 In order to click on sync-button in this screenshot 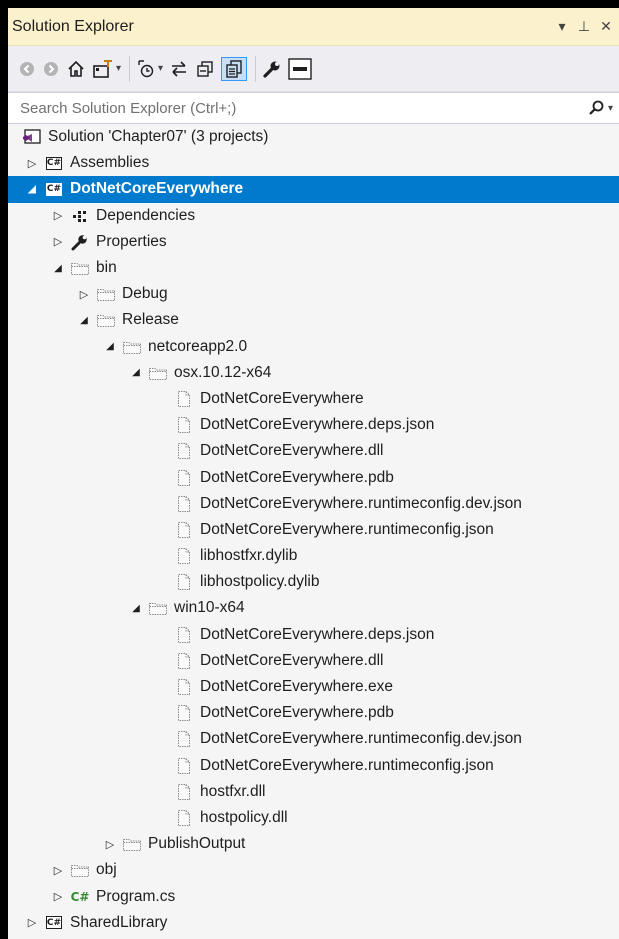, I will do `click(179, 69)`.